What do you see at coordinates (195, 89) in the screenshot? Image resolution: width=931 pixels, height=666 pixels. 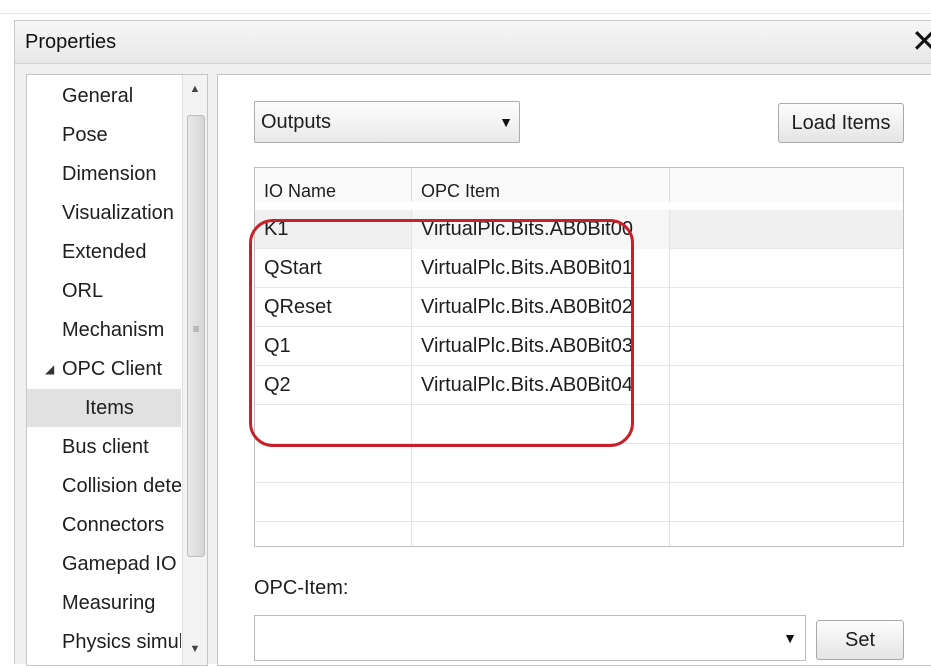 I see `scroll-up-arrow-icon: ▲` at bounding box center [195, 89].